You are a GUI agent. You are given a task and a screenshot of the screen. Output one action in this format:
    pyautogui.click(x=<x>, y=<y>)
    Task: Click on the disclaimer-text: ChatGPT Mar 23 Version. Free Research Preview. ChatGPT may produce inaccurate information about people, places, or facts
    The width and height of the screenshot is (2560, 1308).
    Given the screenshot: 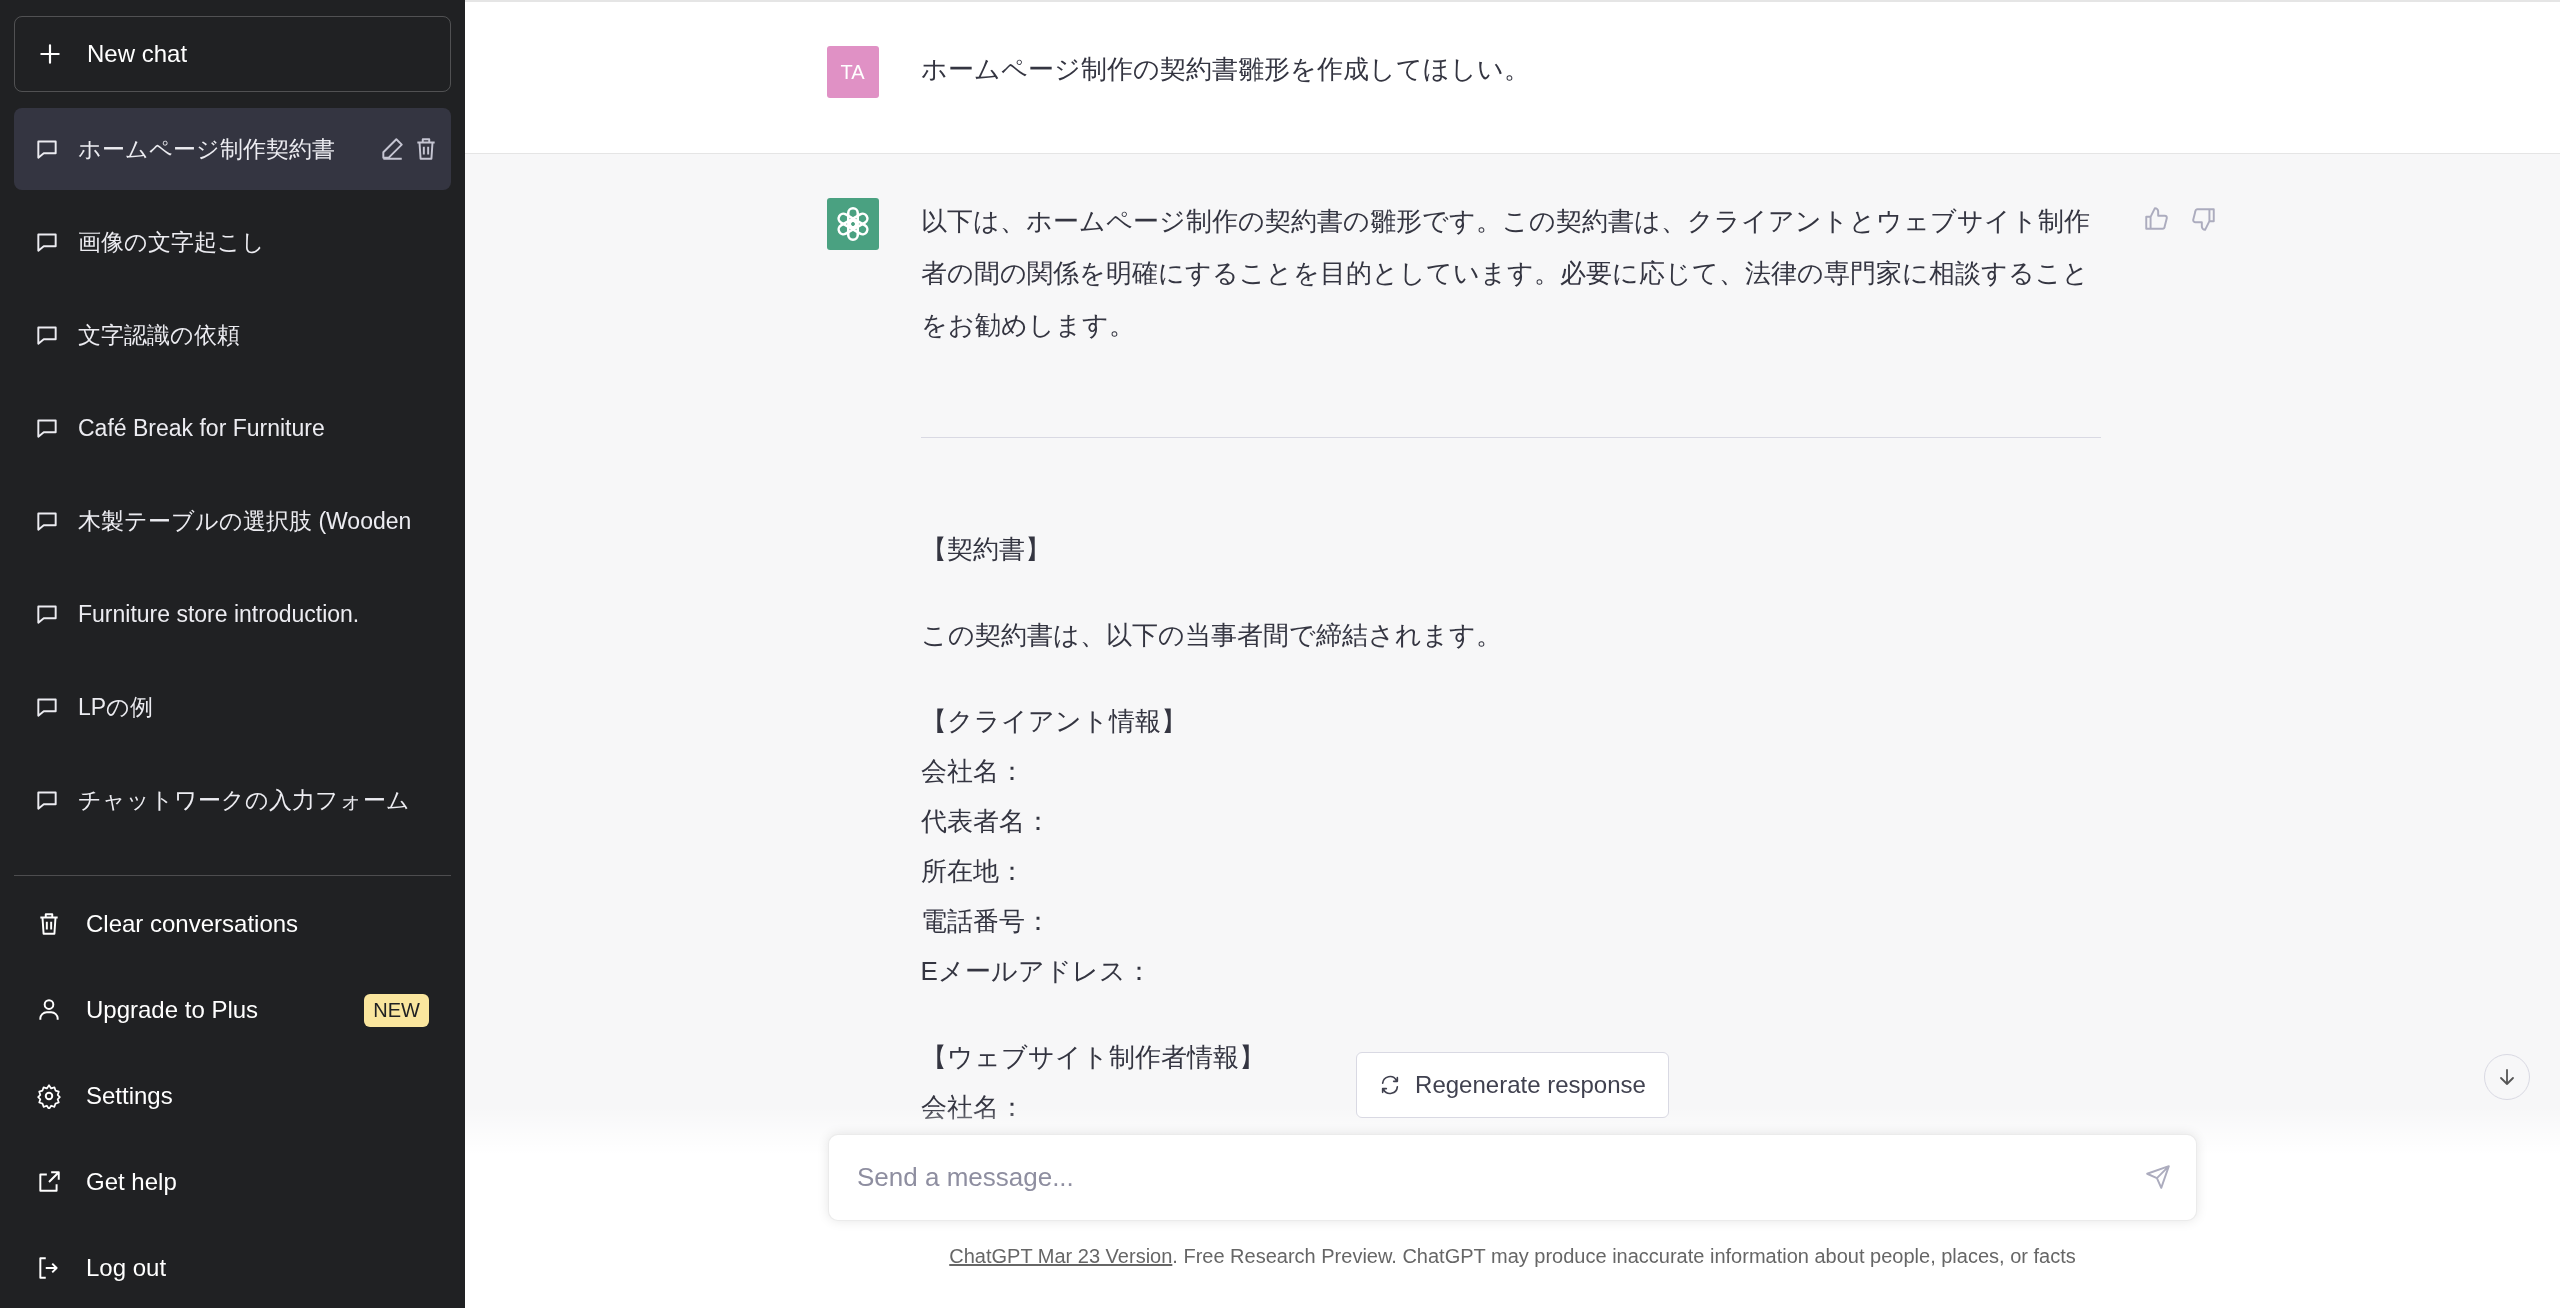 What is the action you would take?
    pyautogui.click(x=1512, y=1256)
    